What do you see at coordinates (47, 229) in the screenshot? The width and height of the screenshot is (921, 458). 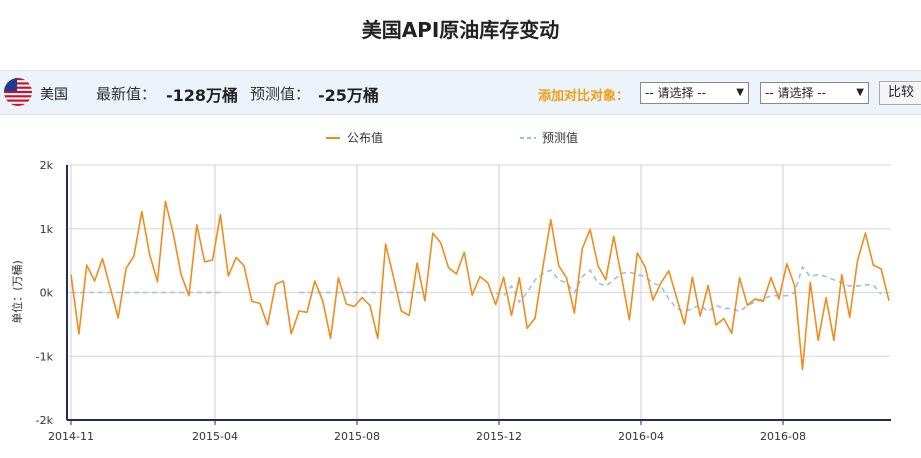 I see `y-tick-label: 1k` at bounding box center [47, 229].